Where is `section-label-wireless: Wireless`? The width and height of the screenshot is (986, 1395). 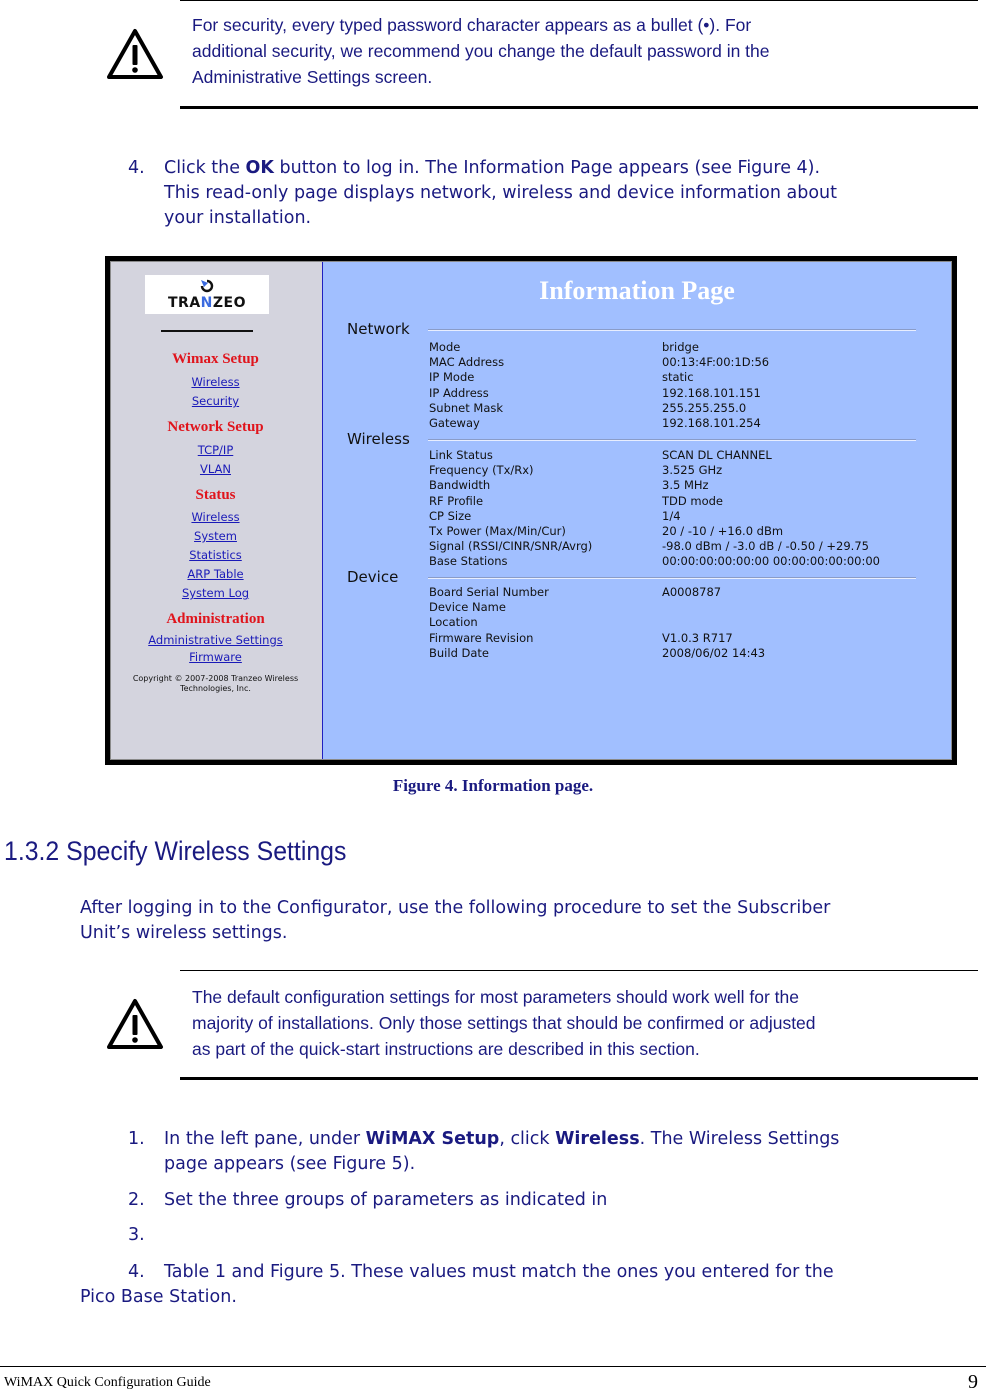 section-label-wireless: Wireless is located at coordinates (378, 439).